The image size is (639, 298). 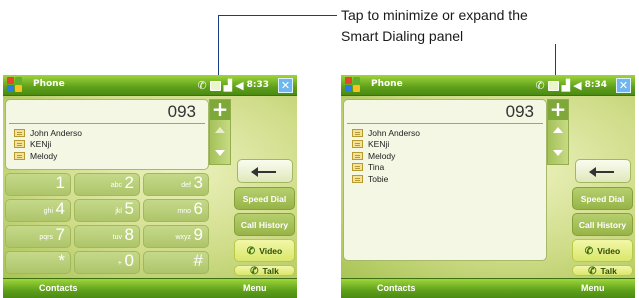 I want to click on handset-icon: ✆, so click(x=592, y=271).